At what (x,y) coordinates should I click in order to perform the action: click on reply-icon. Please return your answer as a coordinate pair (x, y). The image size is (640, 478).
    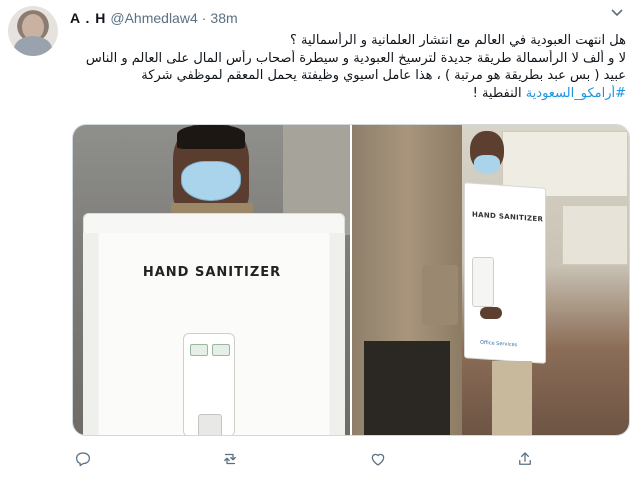
    Looking at the image, I should click on (83, 459).